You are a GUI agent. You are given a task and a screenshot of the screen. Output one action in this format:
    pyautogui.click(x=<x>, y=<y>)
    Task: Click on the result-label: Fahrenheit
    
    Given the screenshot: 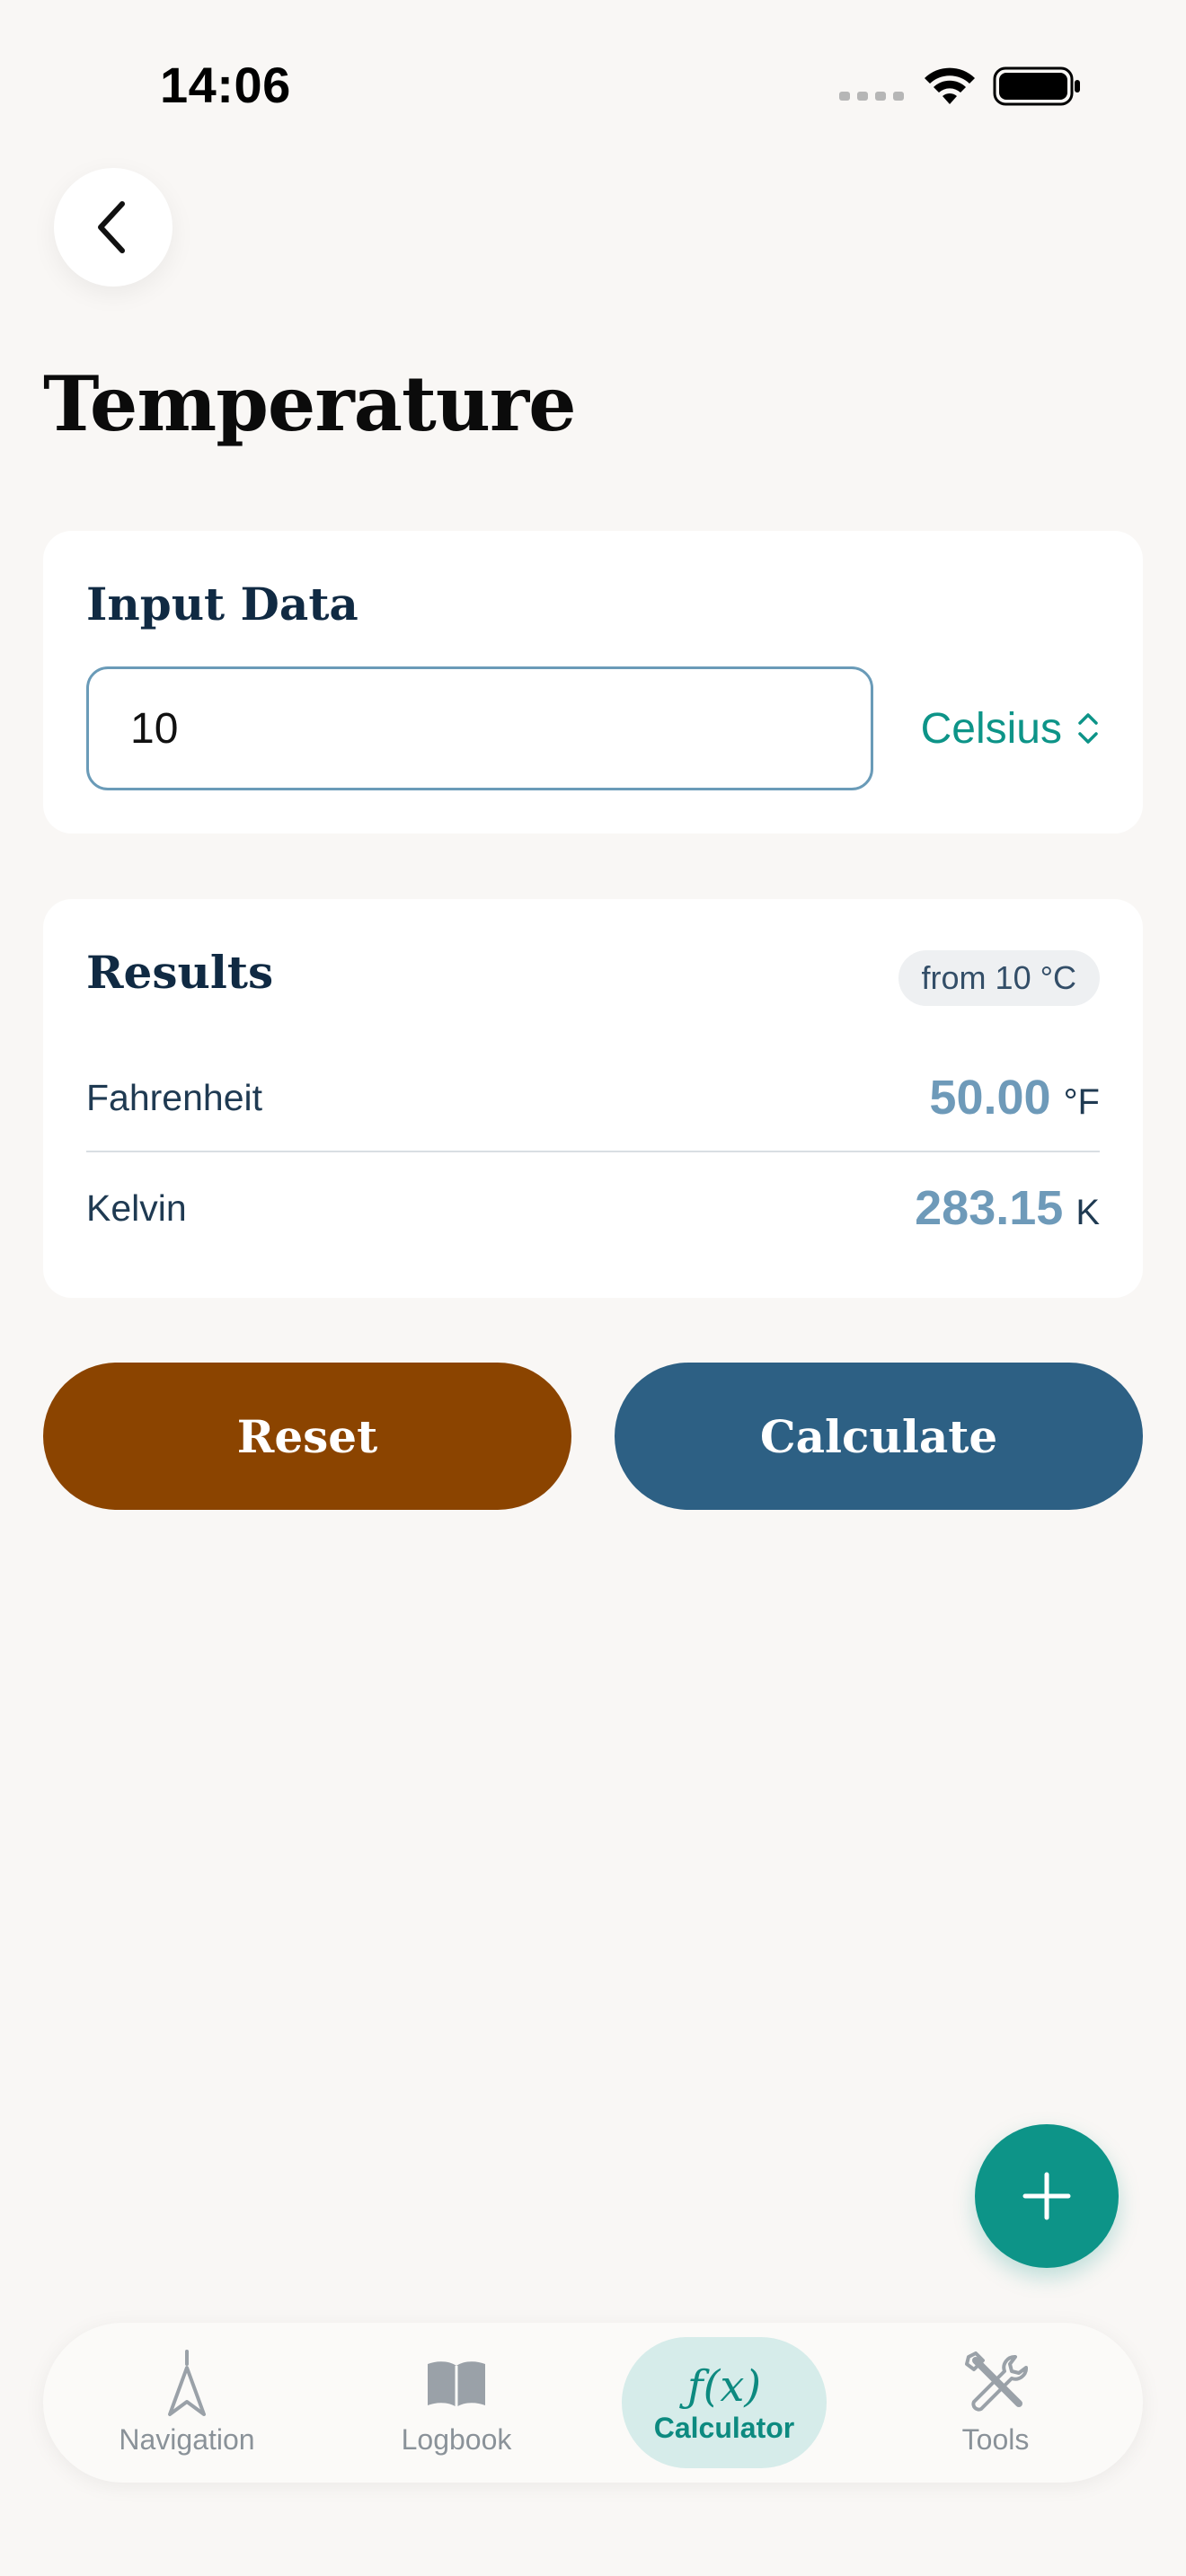 What is the action you would take?
    pyautogui.click(x=174, y=1097)
    